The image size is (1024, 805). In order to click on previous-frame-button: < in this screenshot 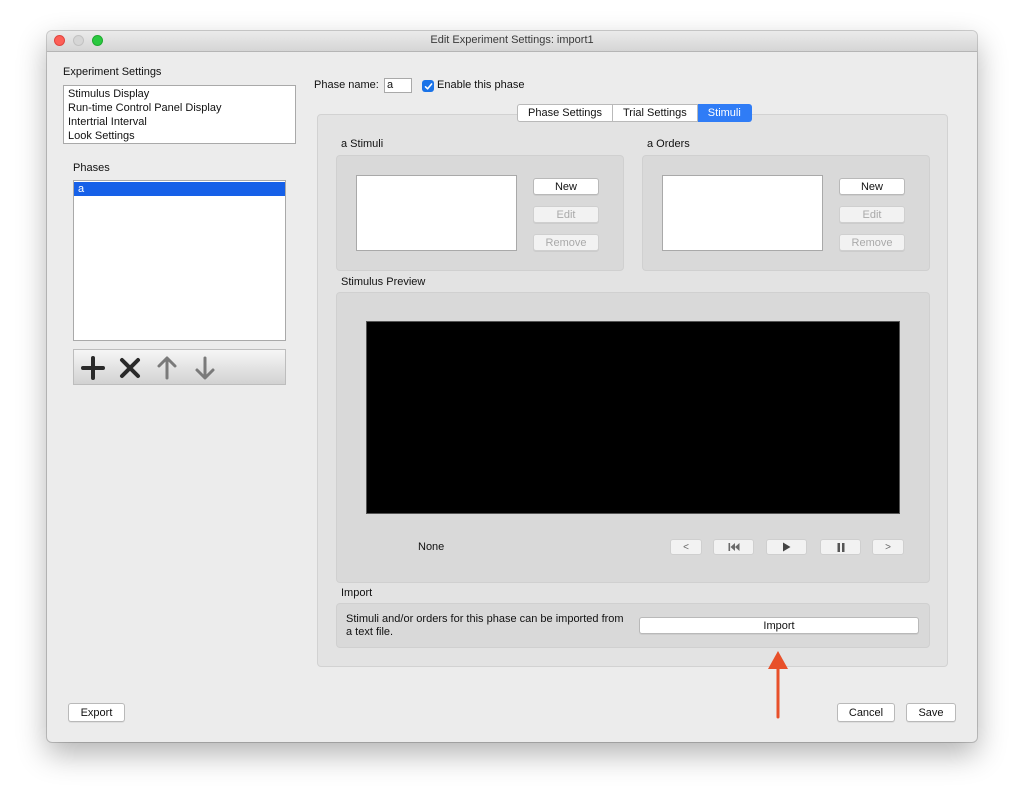, I will do `click(686, 547)`.